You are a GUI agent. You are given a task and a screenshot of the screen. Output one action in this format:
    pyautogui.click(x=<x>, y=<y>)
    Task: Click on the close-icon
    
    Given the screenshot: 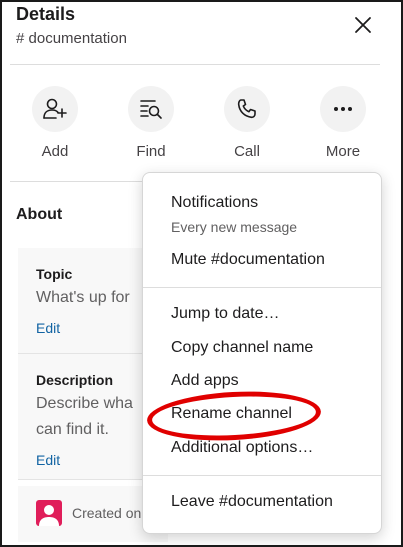 What is the action you would take?
    pyautogui.click(x=363, y=25)
    